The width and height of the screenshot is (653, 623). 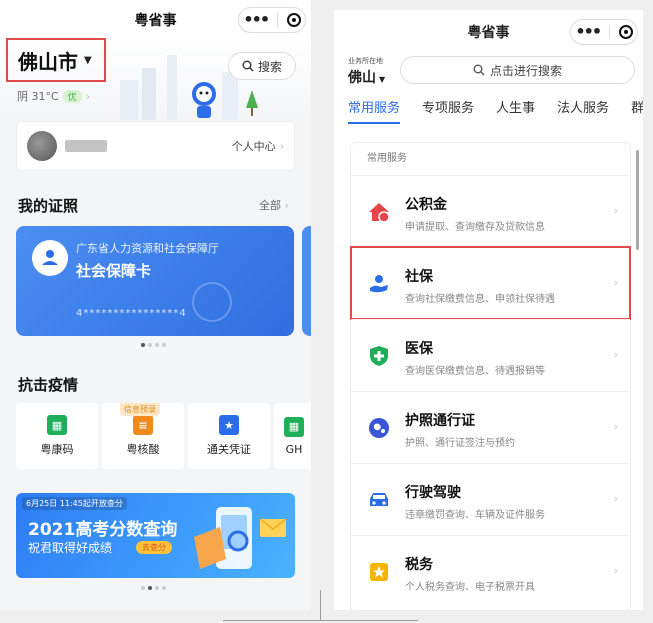 What do you see at coordinates (229, 436) in the screenshot?
I see `tile-customs-pass: ★ 通关凭证` at bounding box center [229, 436].